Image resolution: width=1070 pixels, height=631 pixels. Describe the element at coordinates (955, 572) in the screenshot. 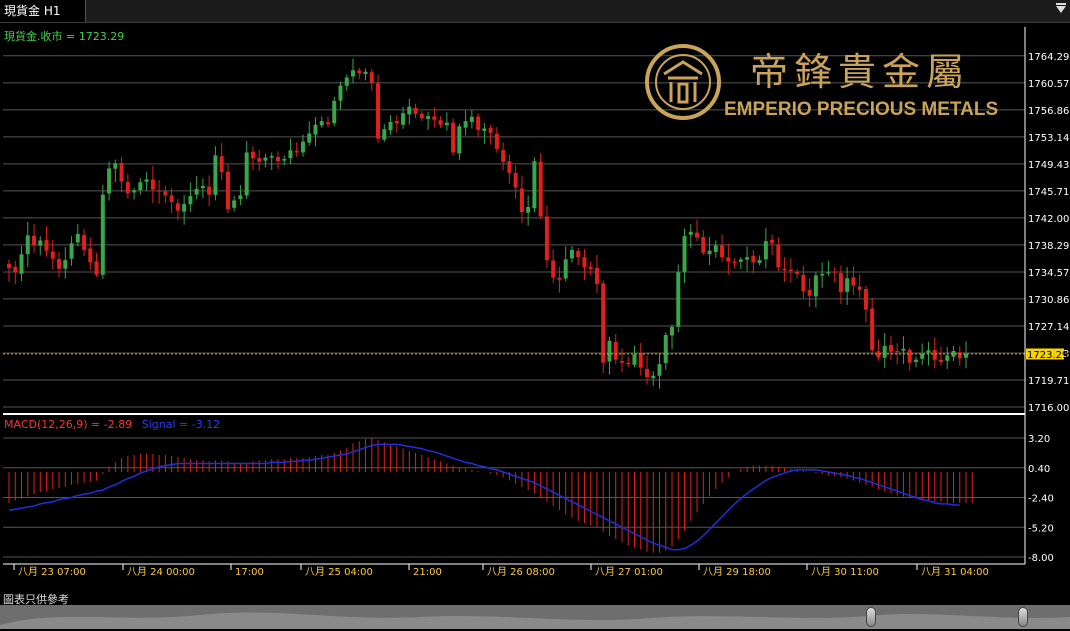

I see `time-tick-label: 八月 31 04:00` at that location.